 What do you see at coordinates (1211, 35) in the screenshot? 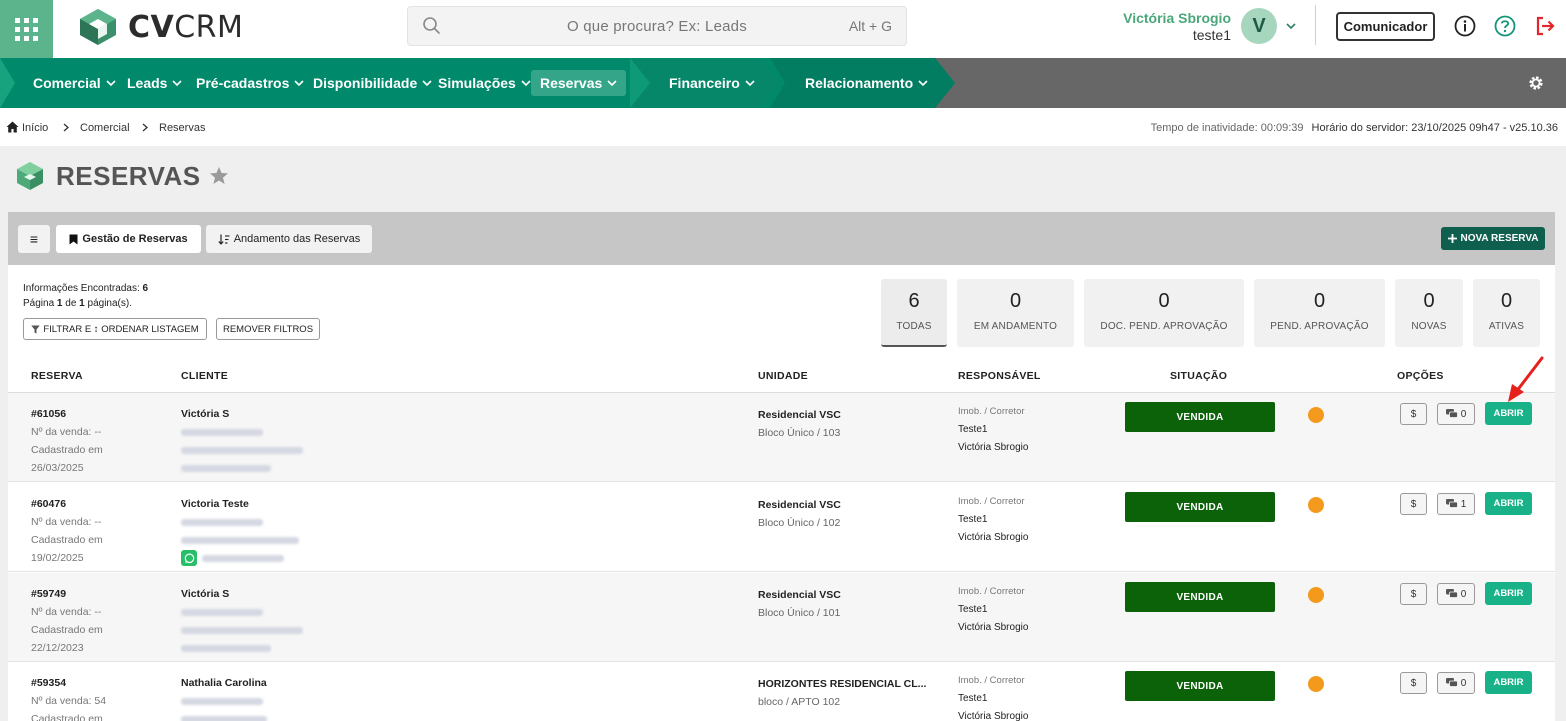
I see `user-login: teste1` at bounding box center [1211, 35].